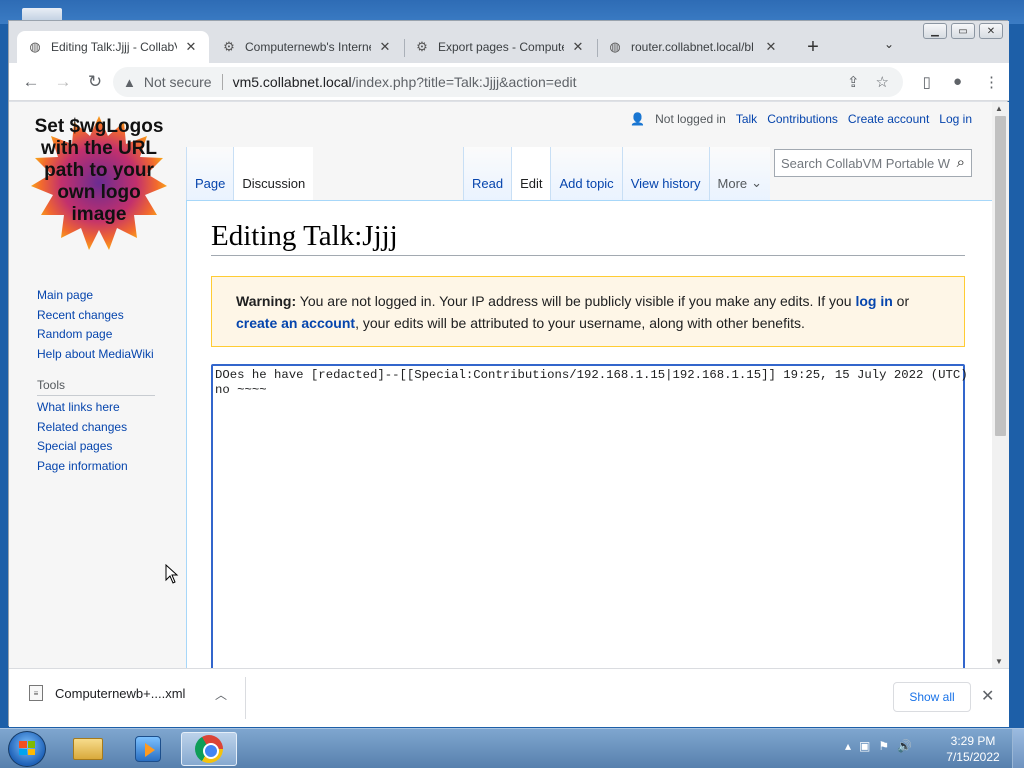 Image resolution: width=1024 pixels, height=768 pixels. Describe the element at coordinates (588, 238) in the screenshot. I see `page-title: Editing Talk:Jjjj` at that location.